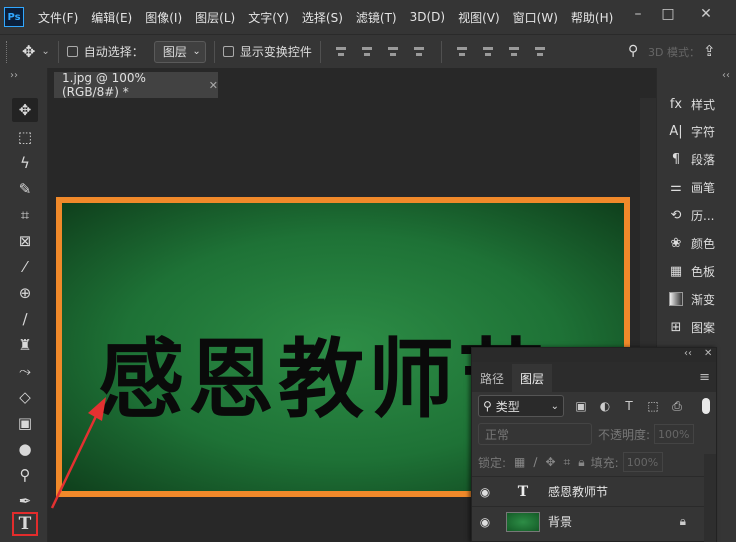  Describe the element at coordinates (703, 159) in the screenshot. I see `dock-label: 段落` at that location.